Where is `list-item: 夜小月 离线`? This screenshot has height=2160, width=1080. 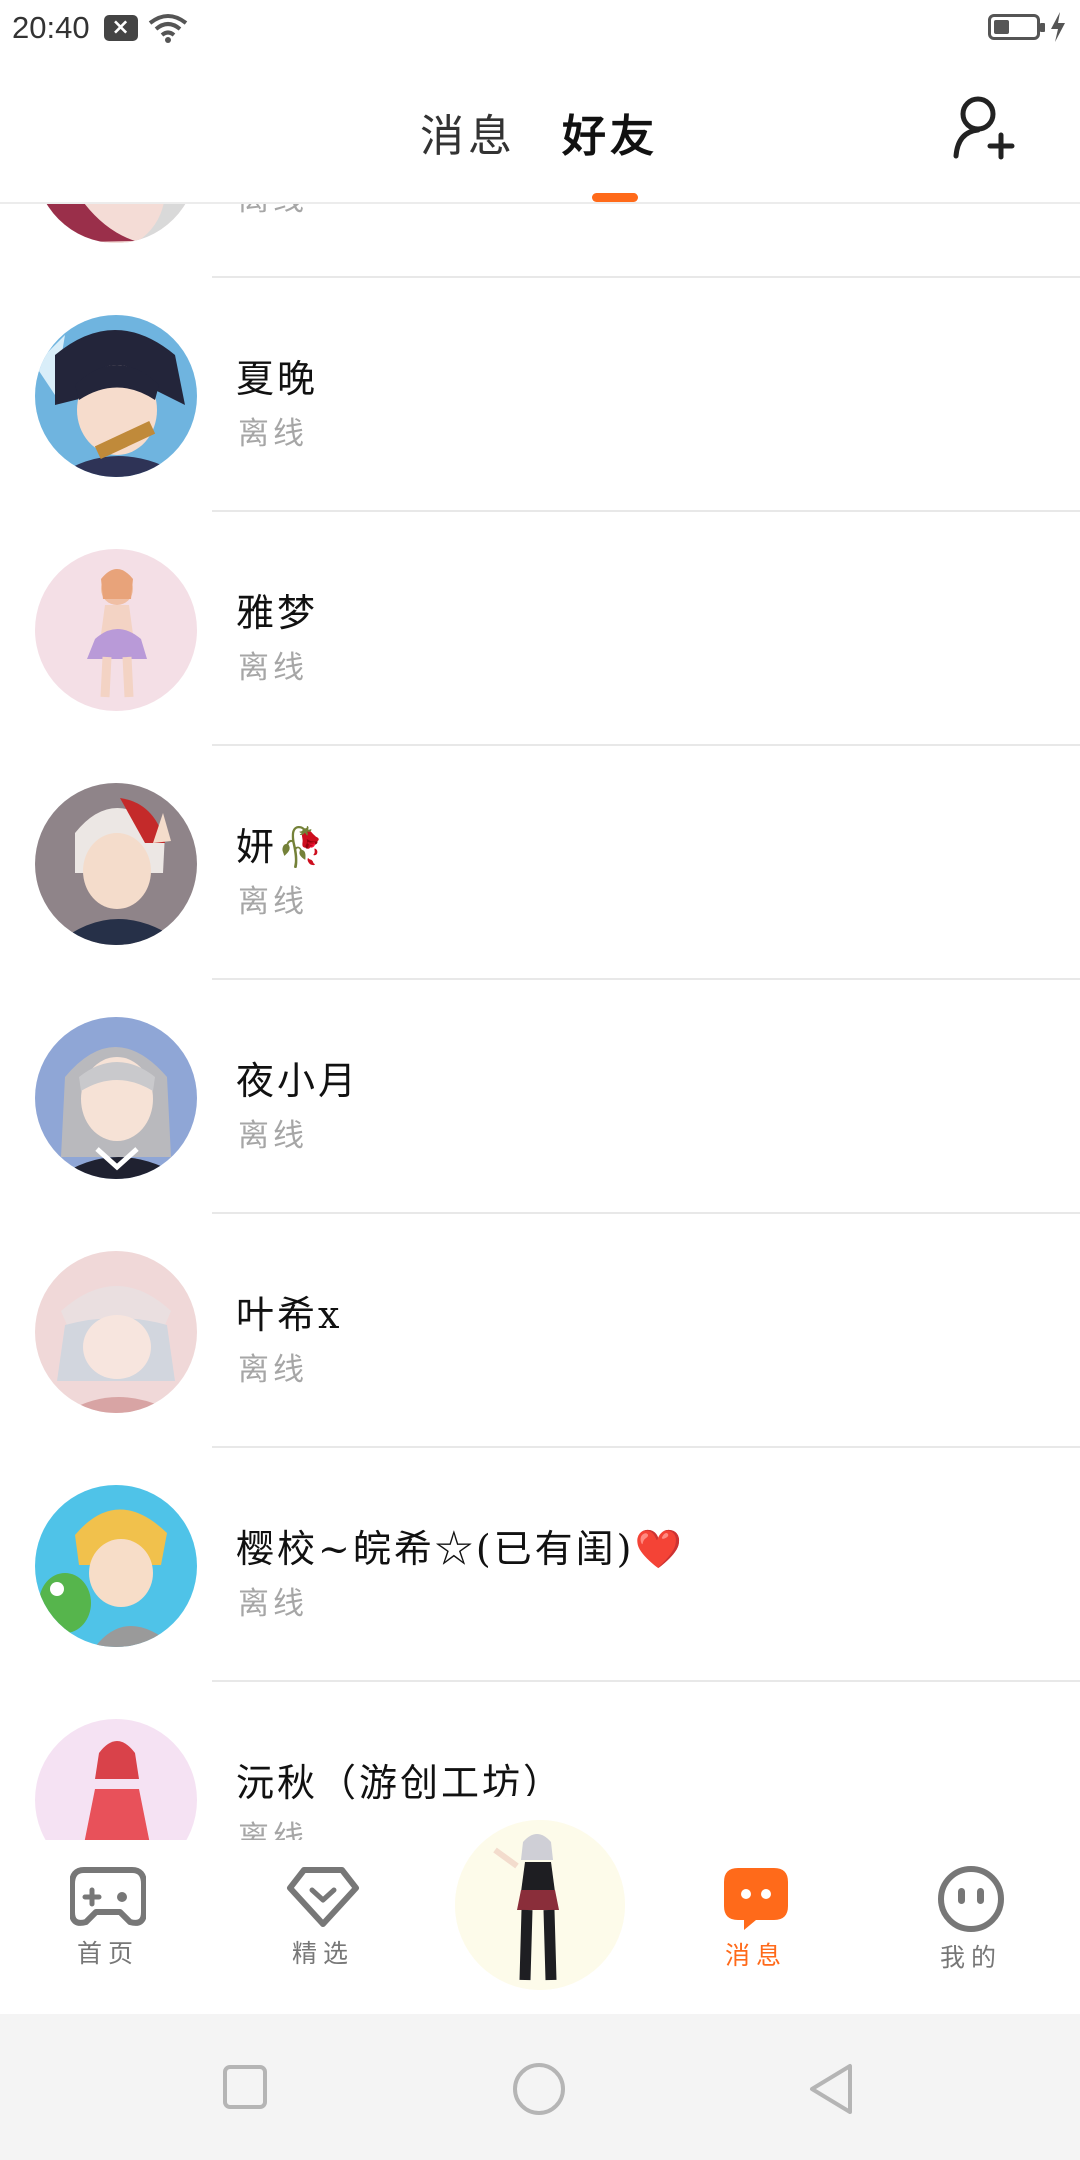 list-item: 夜小月 离线 is located at coordinates (540, 1097).